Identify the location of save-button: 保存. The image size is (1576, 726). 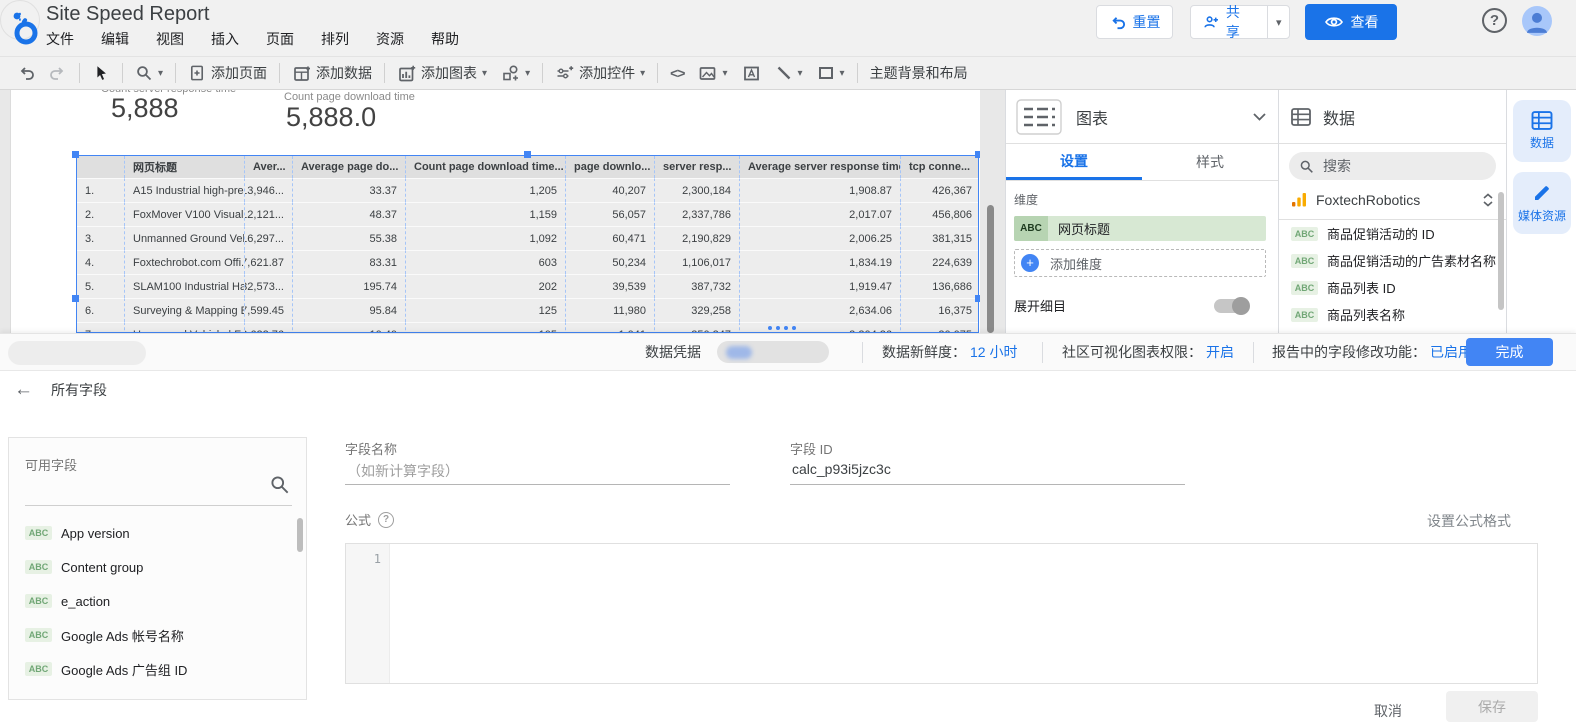
(1492, 706).